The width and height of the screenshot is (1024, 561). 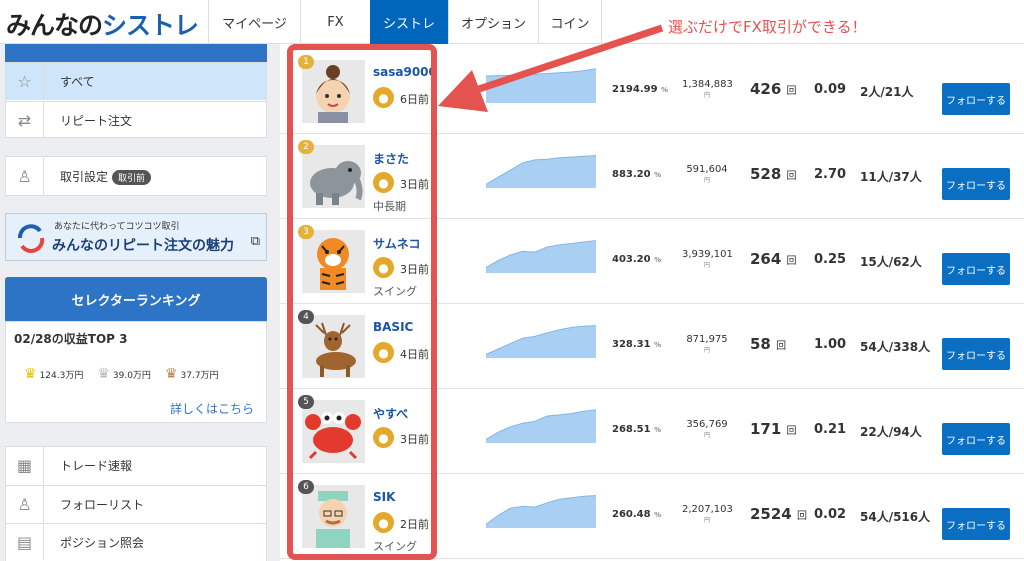 What do you see at coordinates (71, 339) in the screenshot?
I see `ranking-subtitle: 02/28の収益TOP 3` at bounding box center [71, 339].